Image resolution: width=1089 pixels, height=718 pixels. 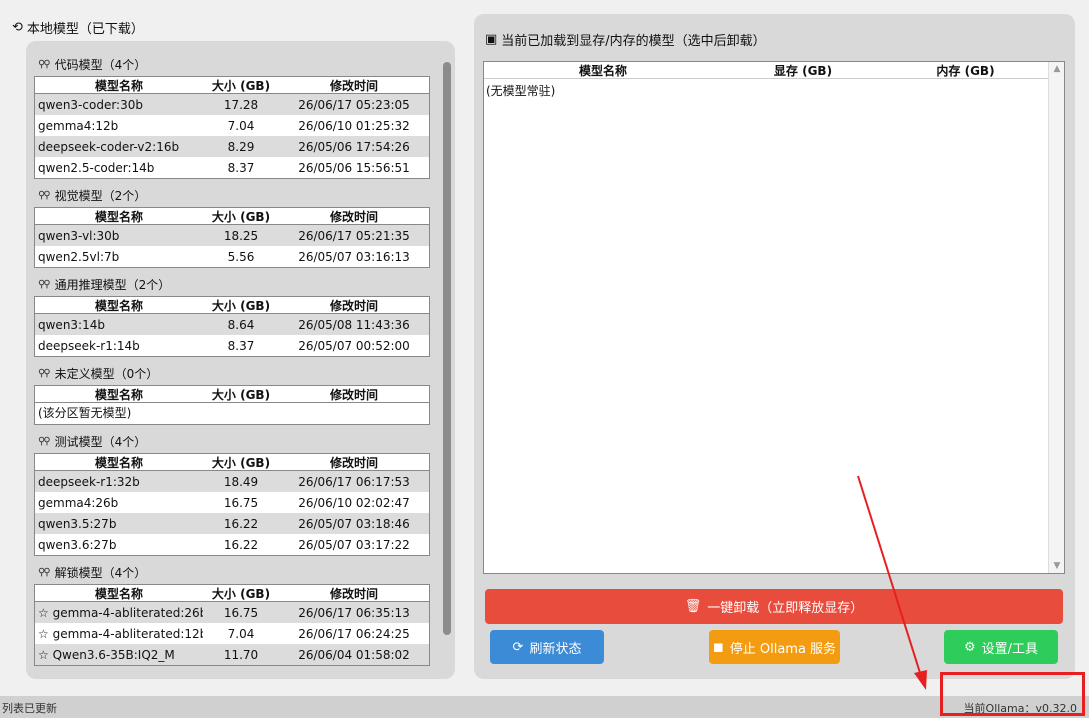 What do you see at coordinates (785, 608) in the screenshot?
I see `unload-all-label: 一键卸载（立即释放显存）` at bounding box center [785, 608].